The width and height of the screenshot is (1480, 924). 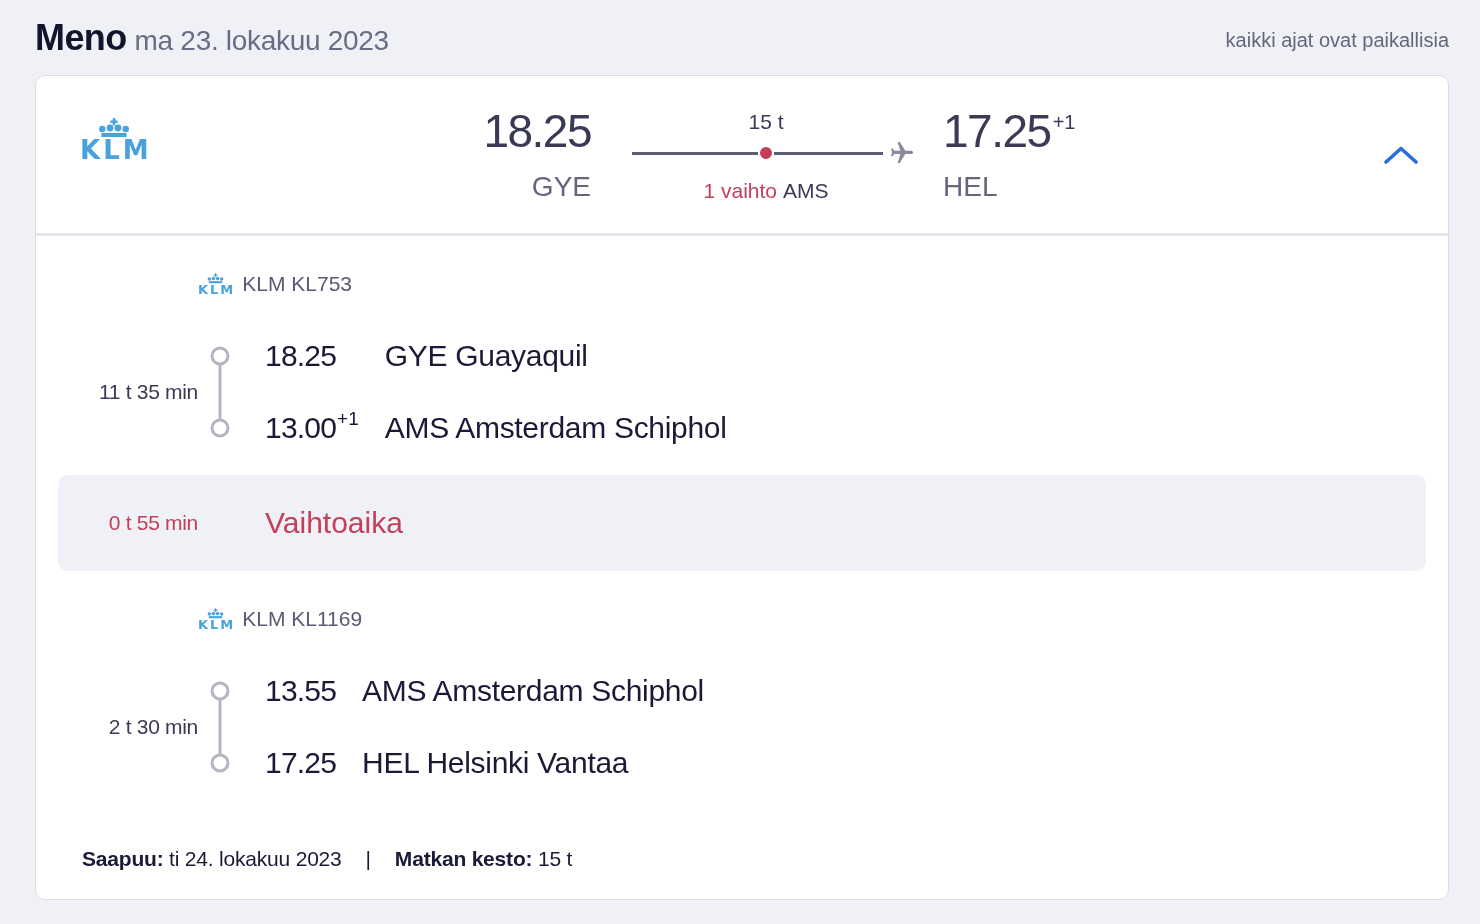 I want to click on airplane-icon, so click(x=902, y=153).